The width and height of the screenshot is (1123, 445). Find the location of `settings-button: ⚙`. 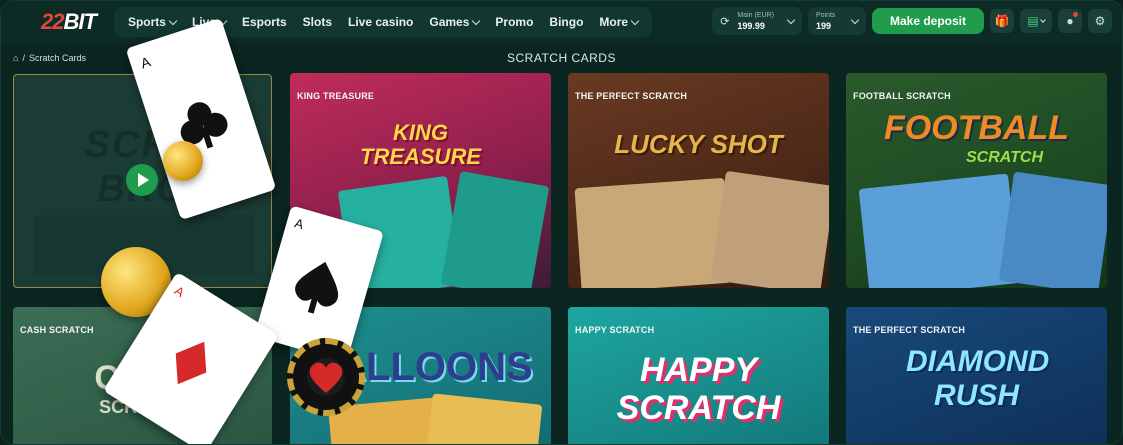

settings-button: ⚙ is located at coordinates (1100, 21).